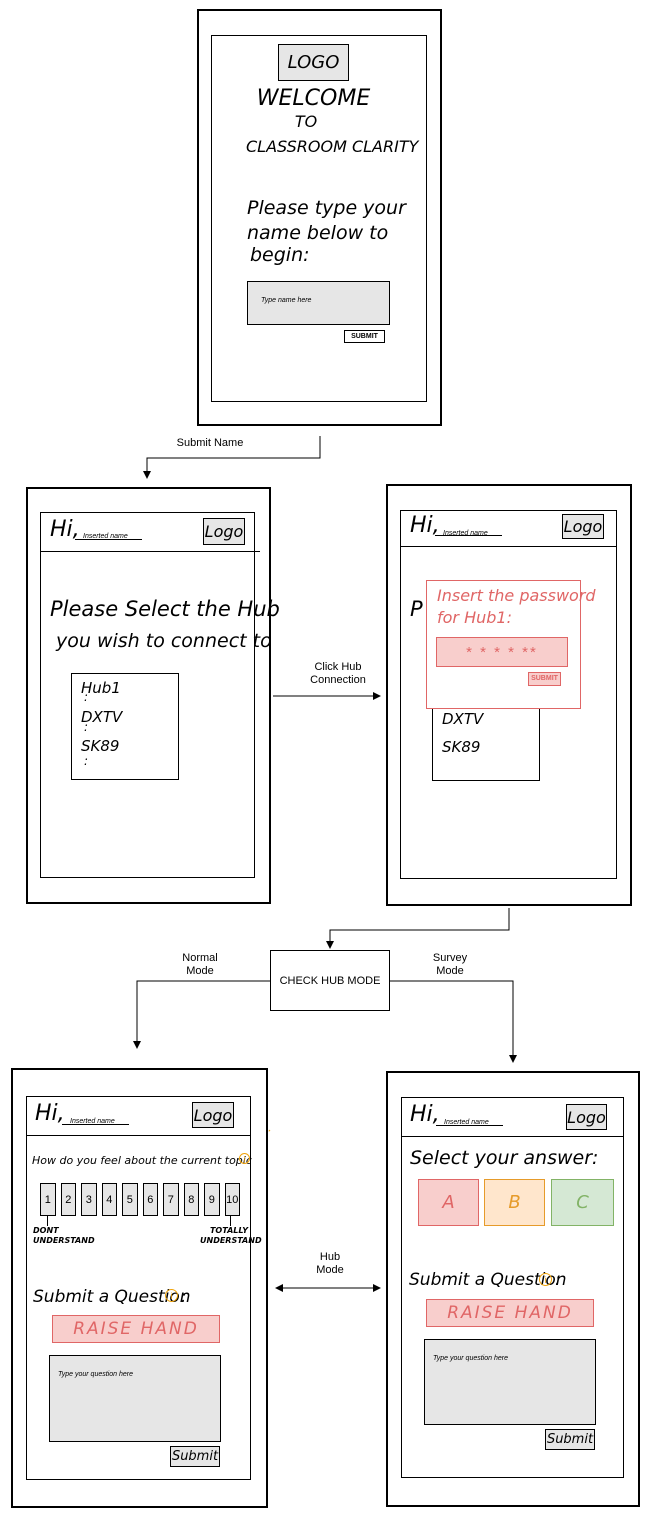 Image resolution: width=647 pixels, height=1515 pixels. I want to click on welcome-prompt-line1: Please type your, so click(326, 208).